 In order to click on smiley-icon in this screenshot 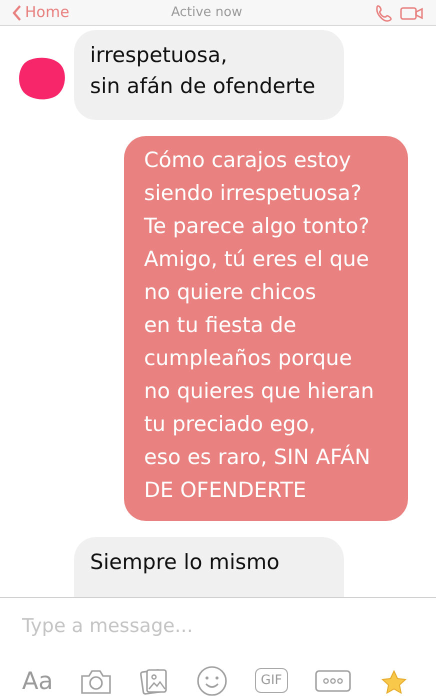, I will do `click(212, 680)`.